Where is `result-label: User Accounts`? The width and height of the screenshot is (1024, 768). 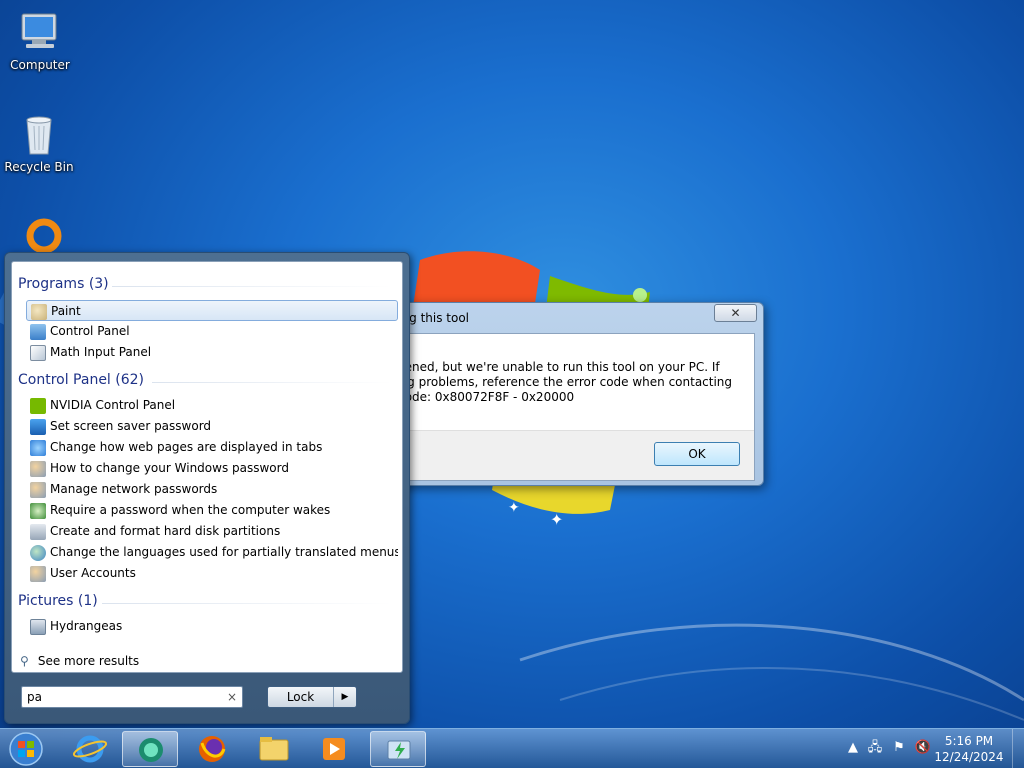 result-label: User Accounts is located at coordinates (93, 573).